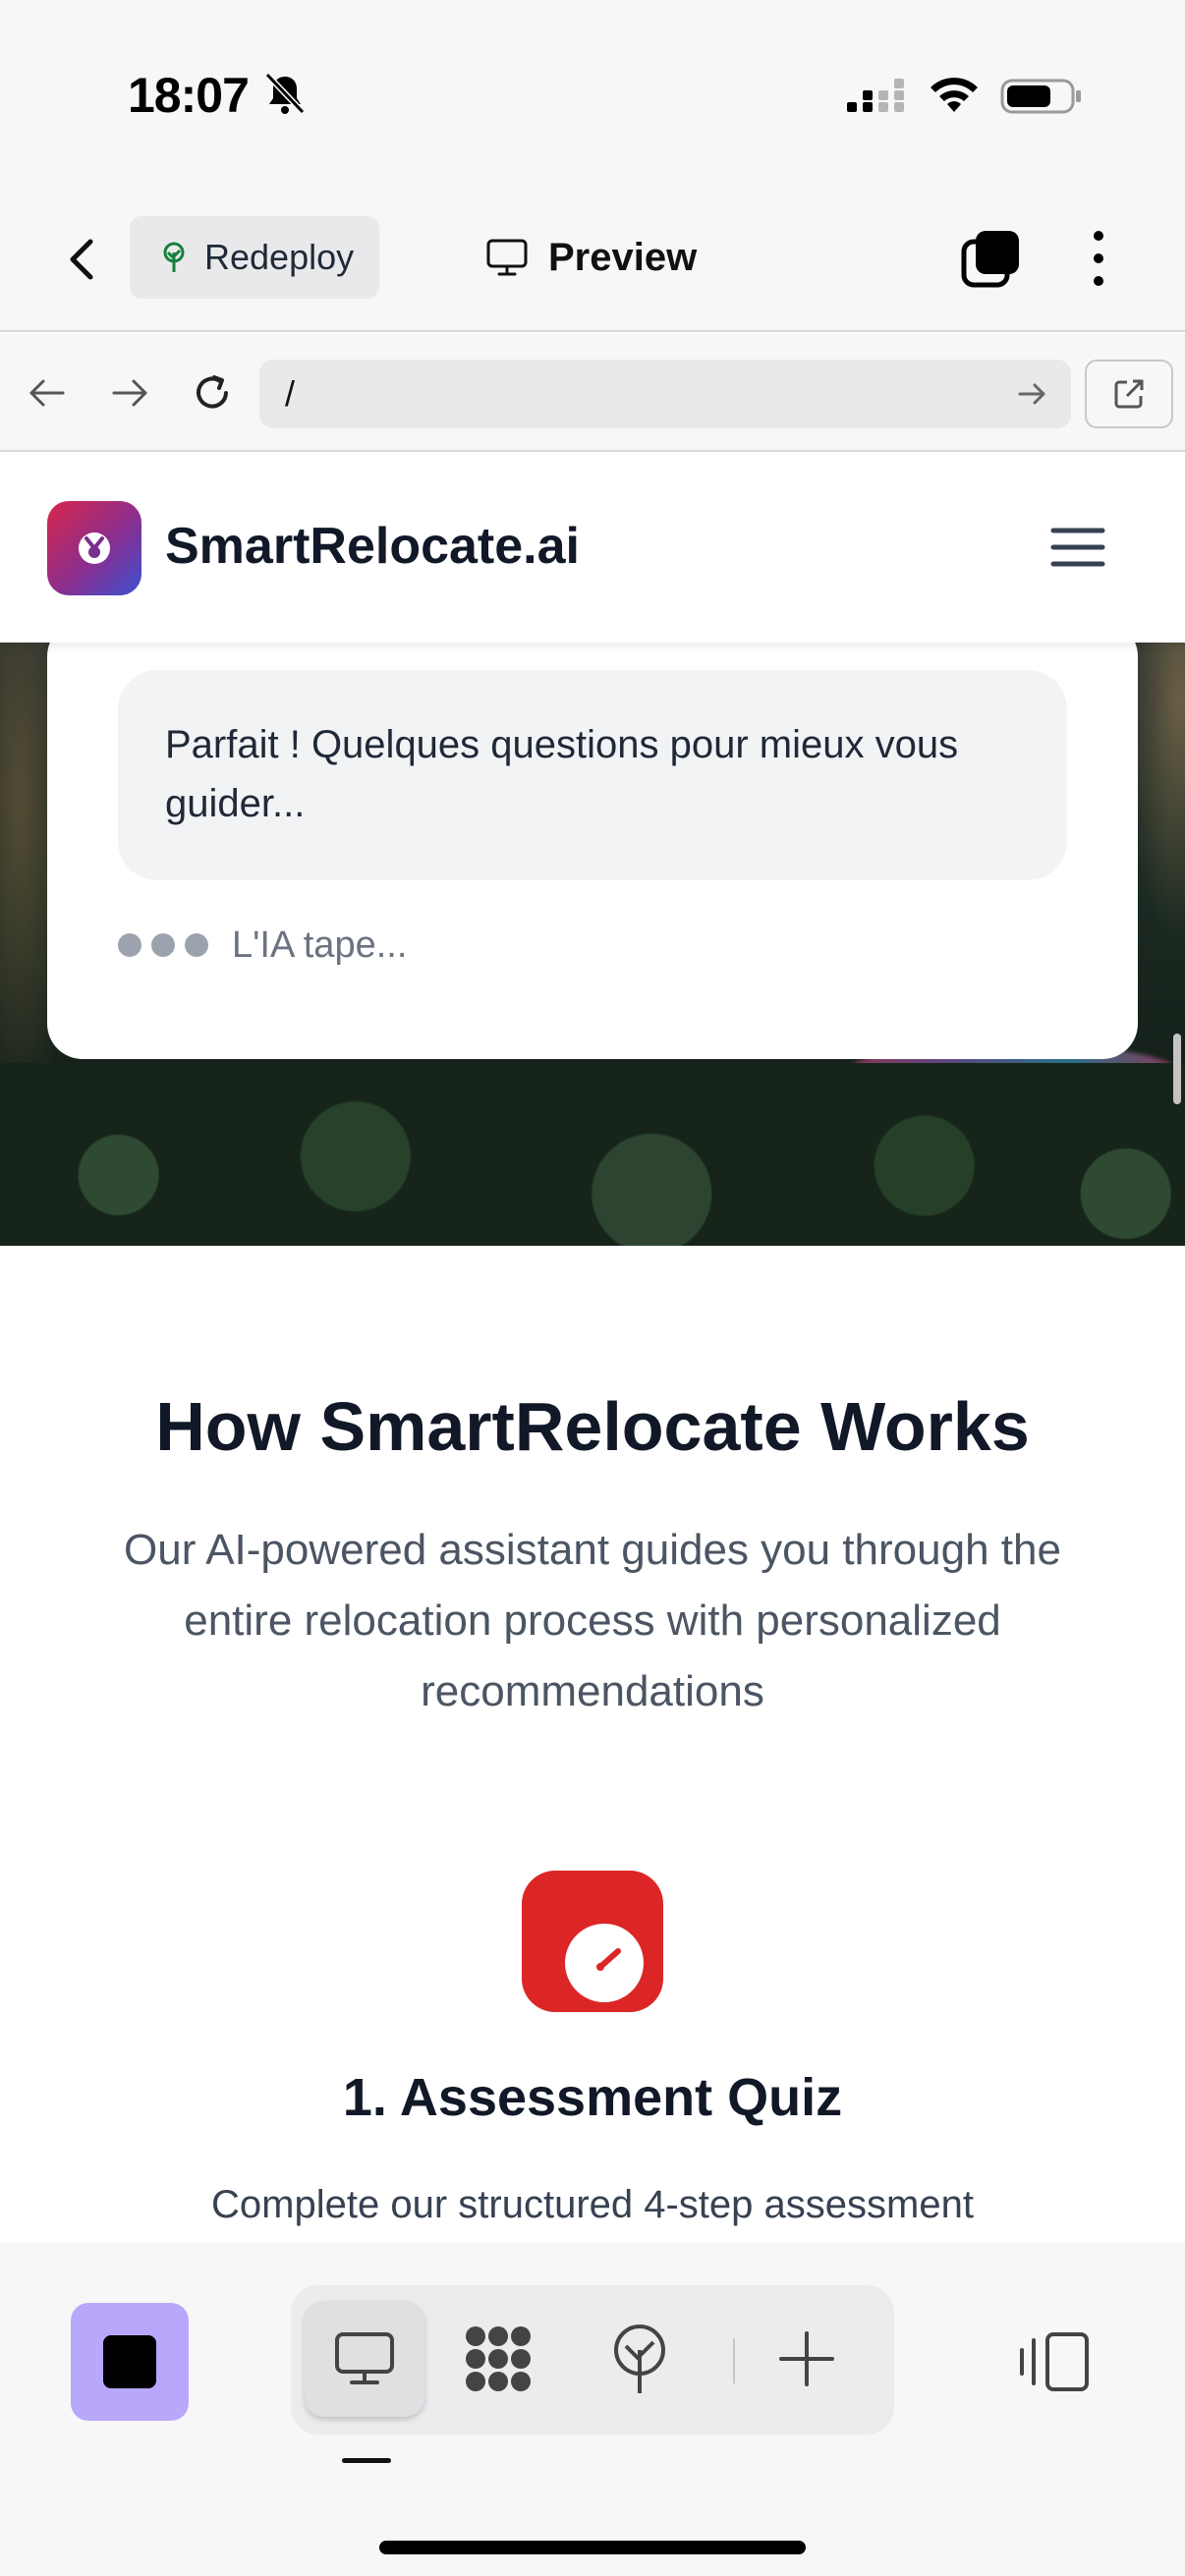 The image size is (1185, 2576). I want to click on signal-icon, so click(876, 95).